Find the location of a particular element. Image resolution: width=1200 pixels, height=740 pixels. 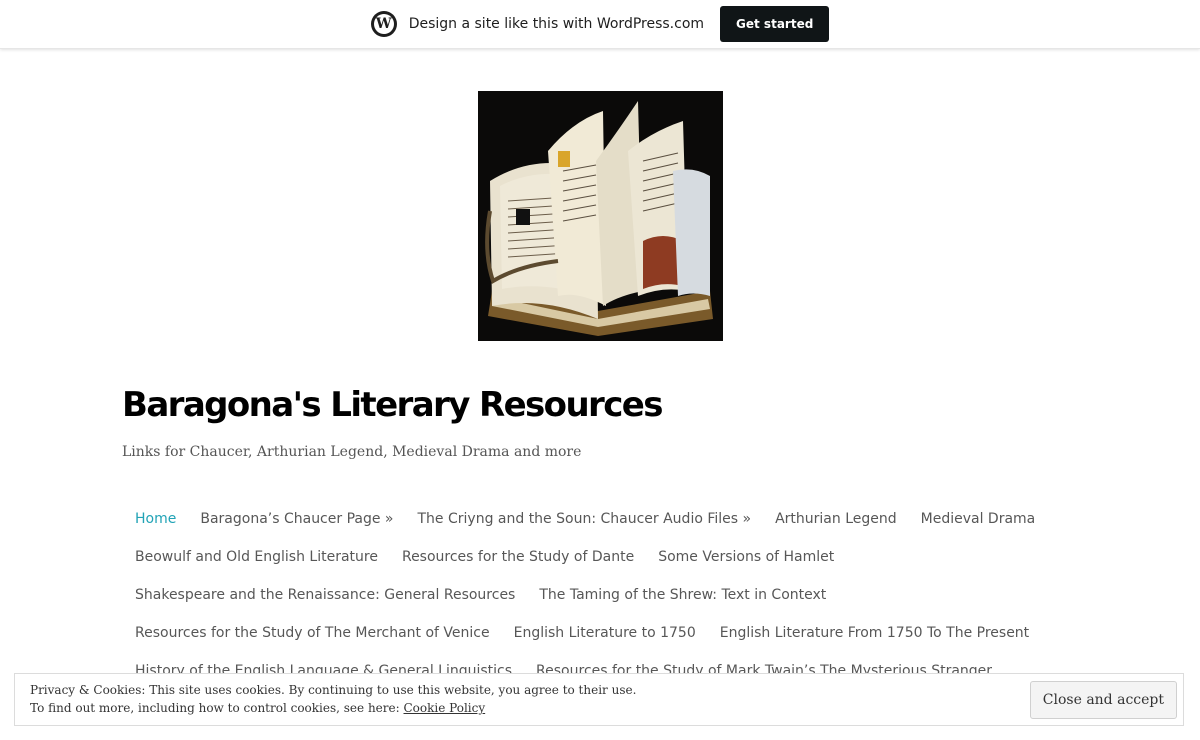

nav-item-arthurian-legend: Arthurian Legend is located at coordinates (836, 519).